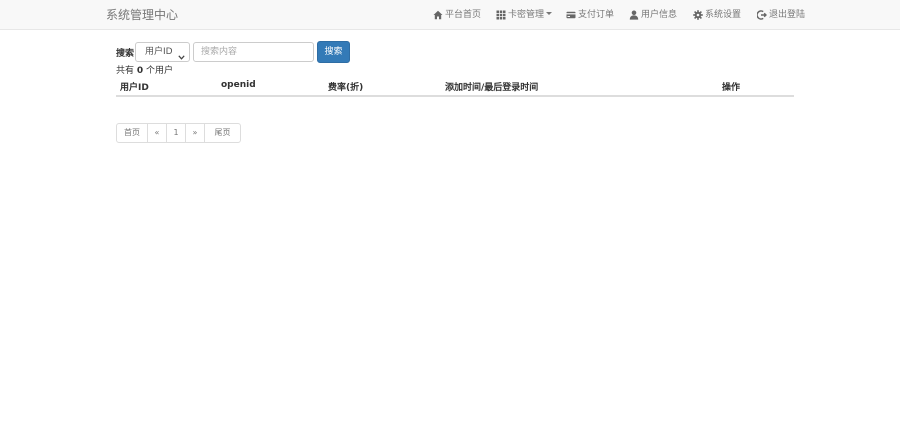 This screenshot has width=900, height=440. What do you see at coordinates (125, 71) in the screenshot?
I see `user-count-prefix: 共有` at bounding box center [125, 71].